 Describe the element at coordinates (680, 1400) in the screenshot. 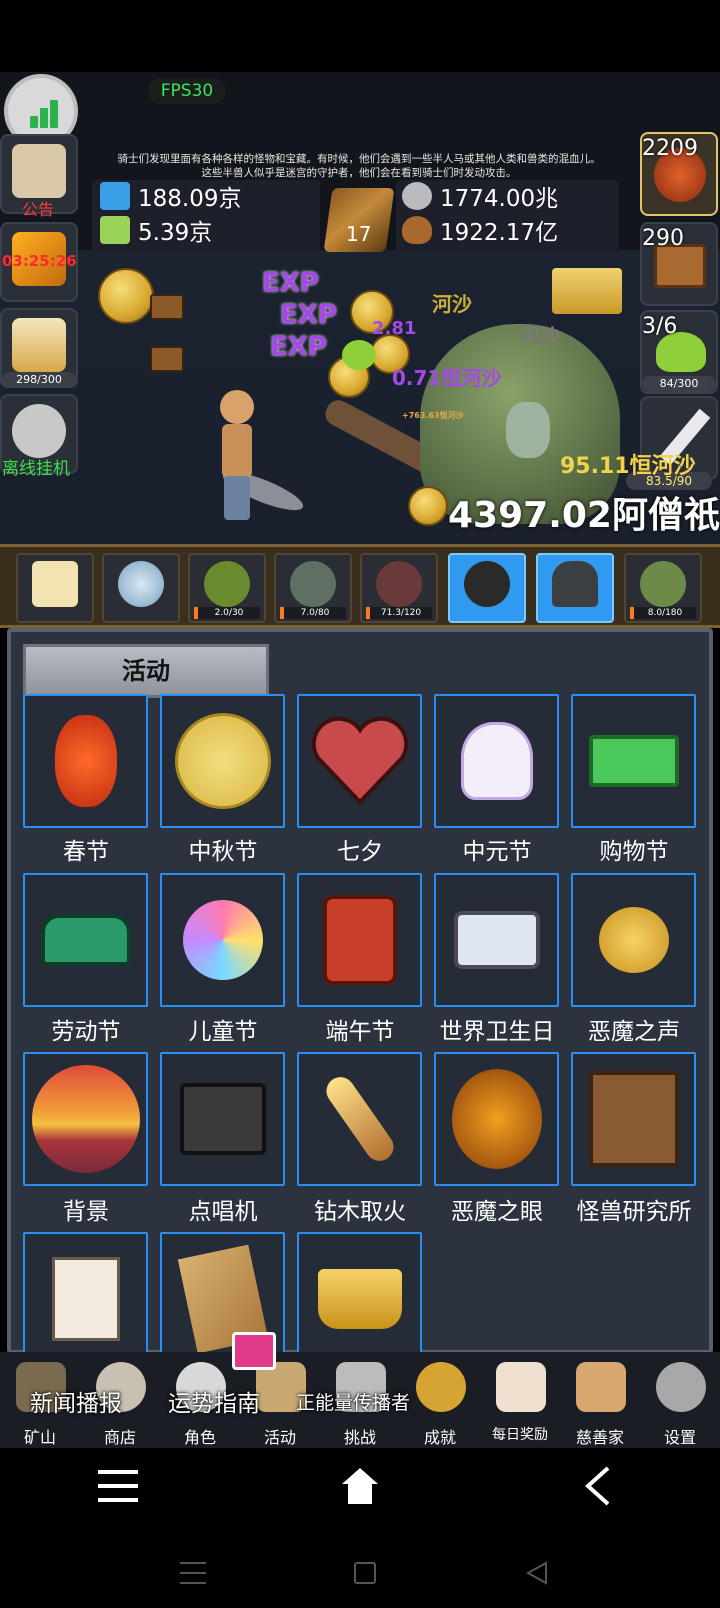

I see `nav-settings: 设置` at that location.